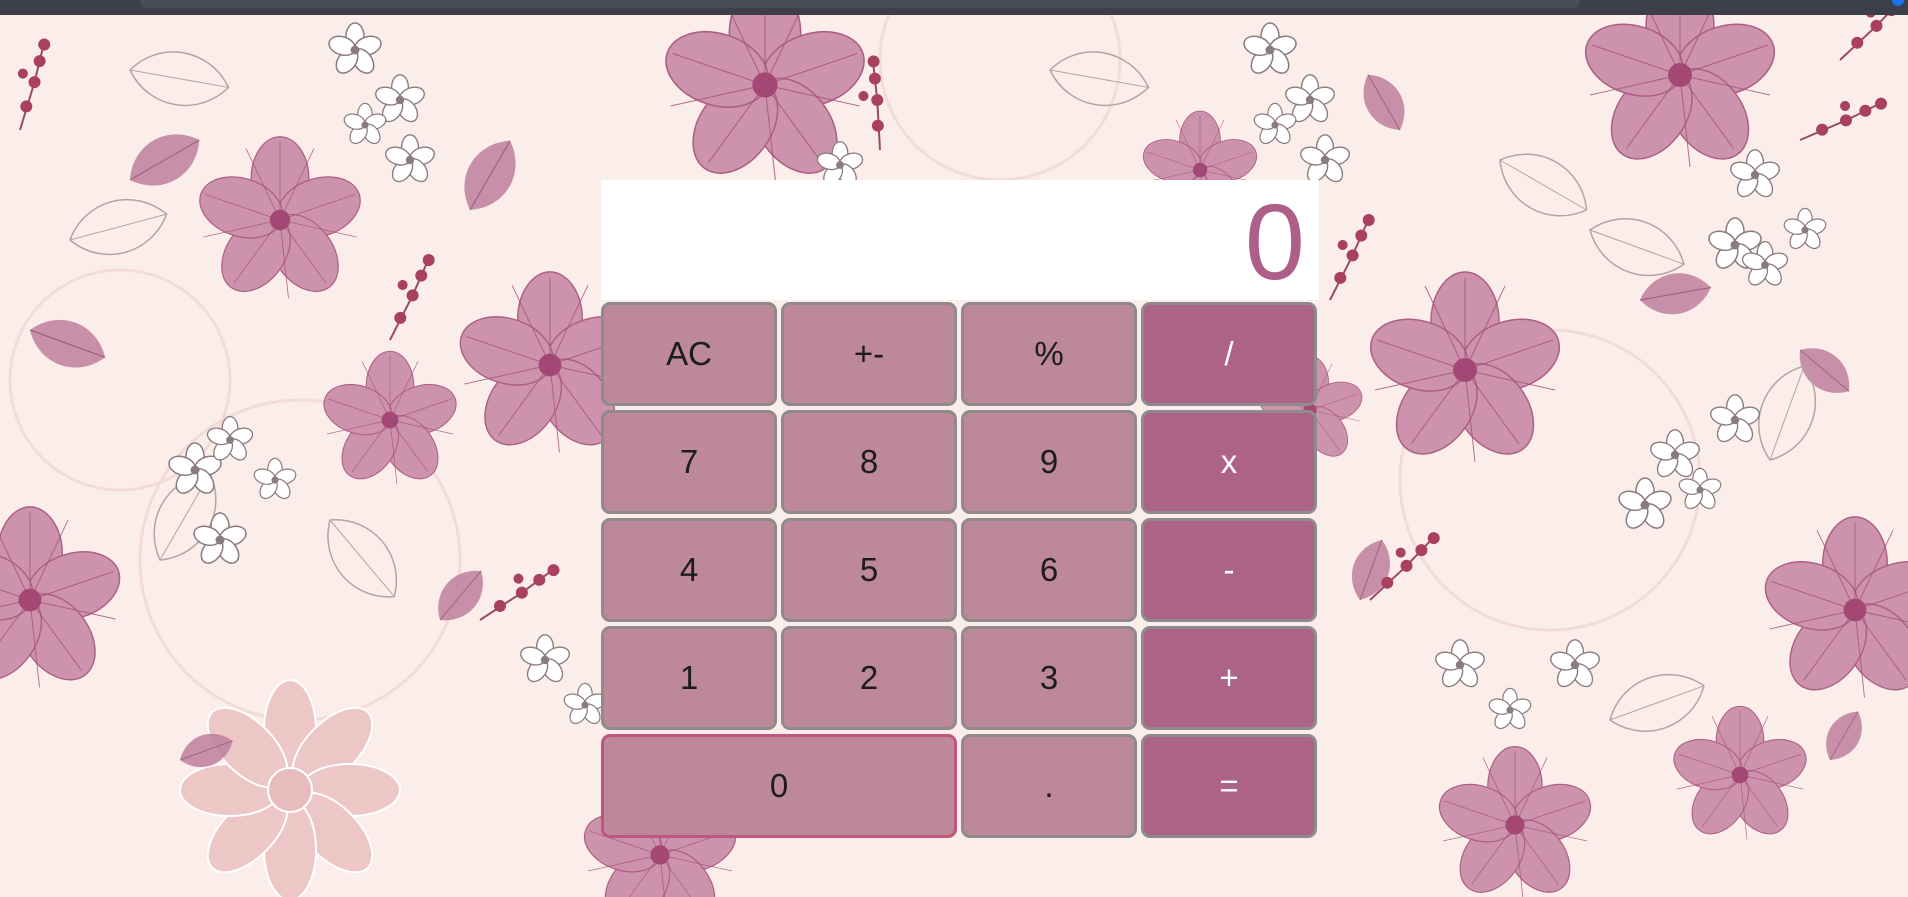 The image size is (1908, 897). What do you see at coordinates (1229, 354) in the screenshot?
I see `key-divide-button: /` at bounding box center [1229, 354].